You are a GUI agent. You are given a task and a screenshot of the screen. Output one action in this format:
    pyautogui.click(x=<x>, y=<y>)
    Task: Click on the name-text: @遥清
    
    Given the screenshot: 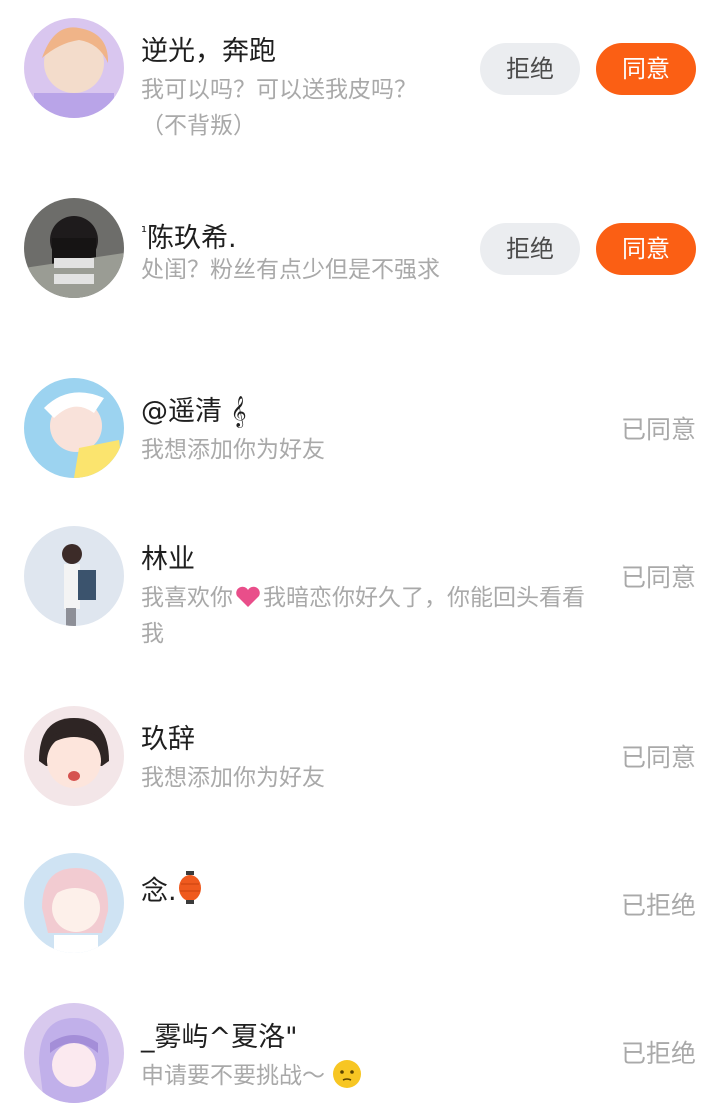 What is the action you would take?
    pyautogui.click(x=181, y=411)
    